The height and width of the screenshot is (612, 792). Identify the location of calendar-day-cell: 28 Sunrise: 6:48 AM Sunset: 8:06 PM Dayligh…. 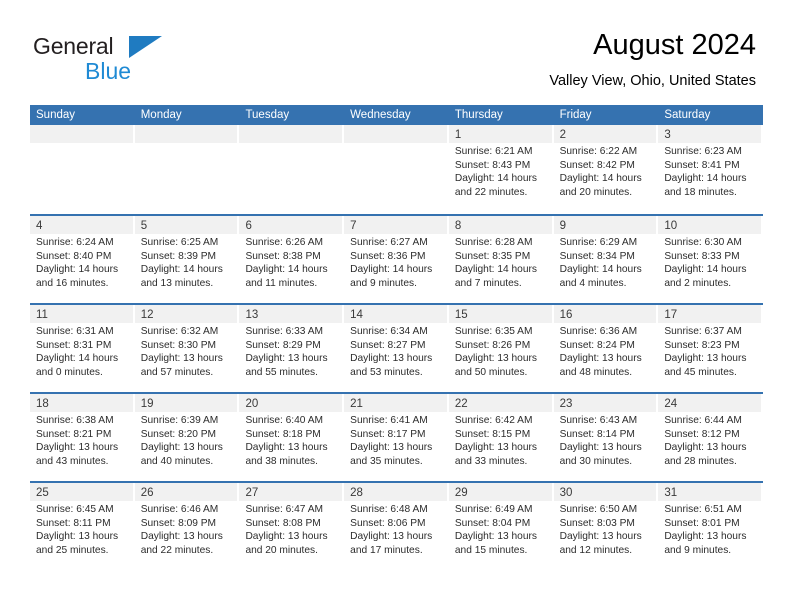
(396, 526).